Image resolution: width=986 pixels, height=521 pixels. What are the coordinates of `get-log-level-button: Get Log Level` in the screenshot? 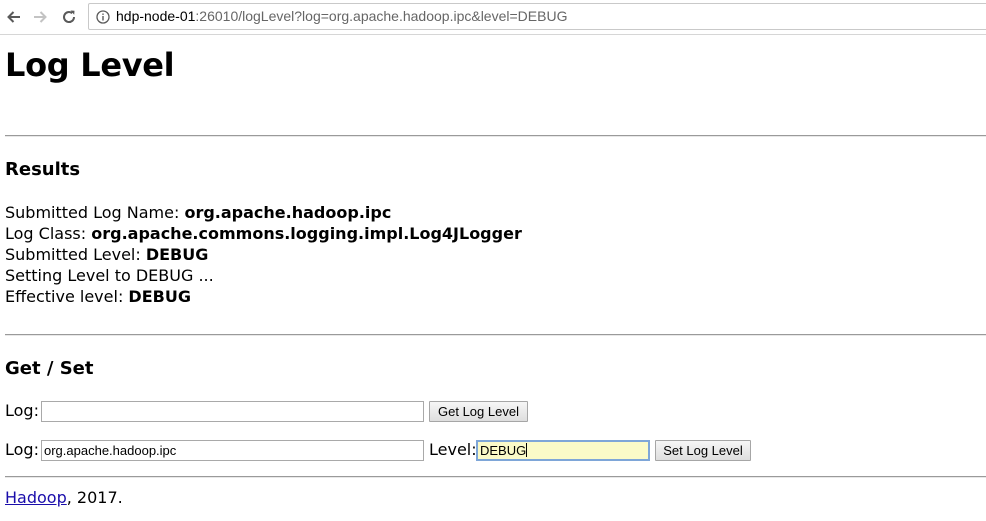 It's located at (478, 411).